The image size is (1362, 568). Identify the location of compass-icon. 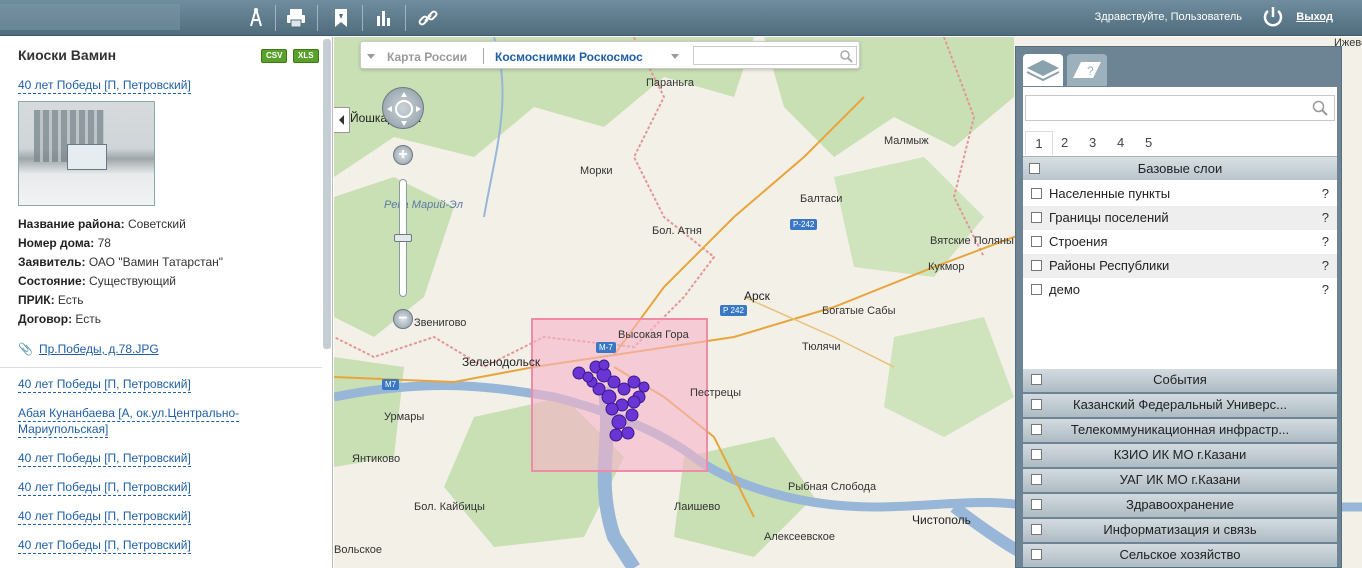
(256, 18).